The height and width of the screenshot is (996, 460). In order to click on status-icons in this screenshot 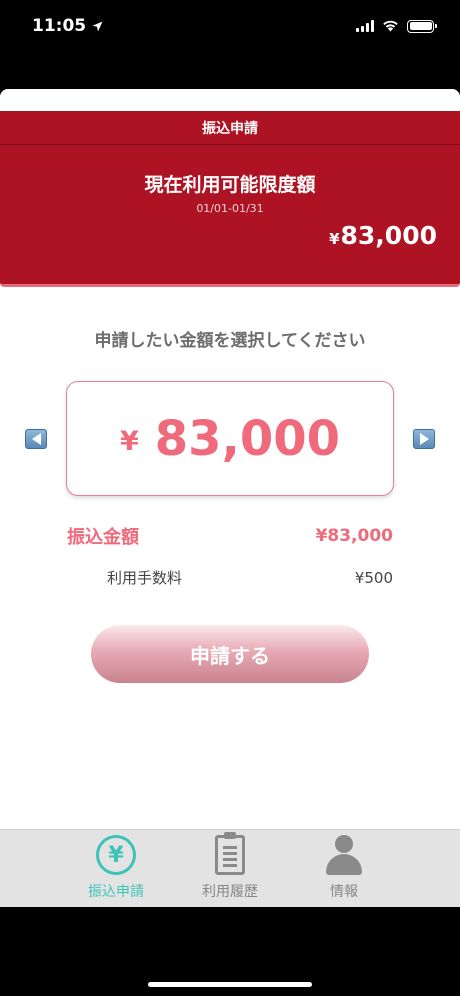, I will do `click(396, 26)`.